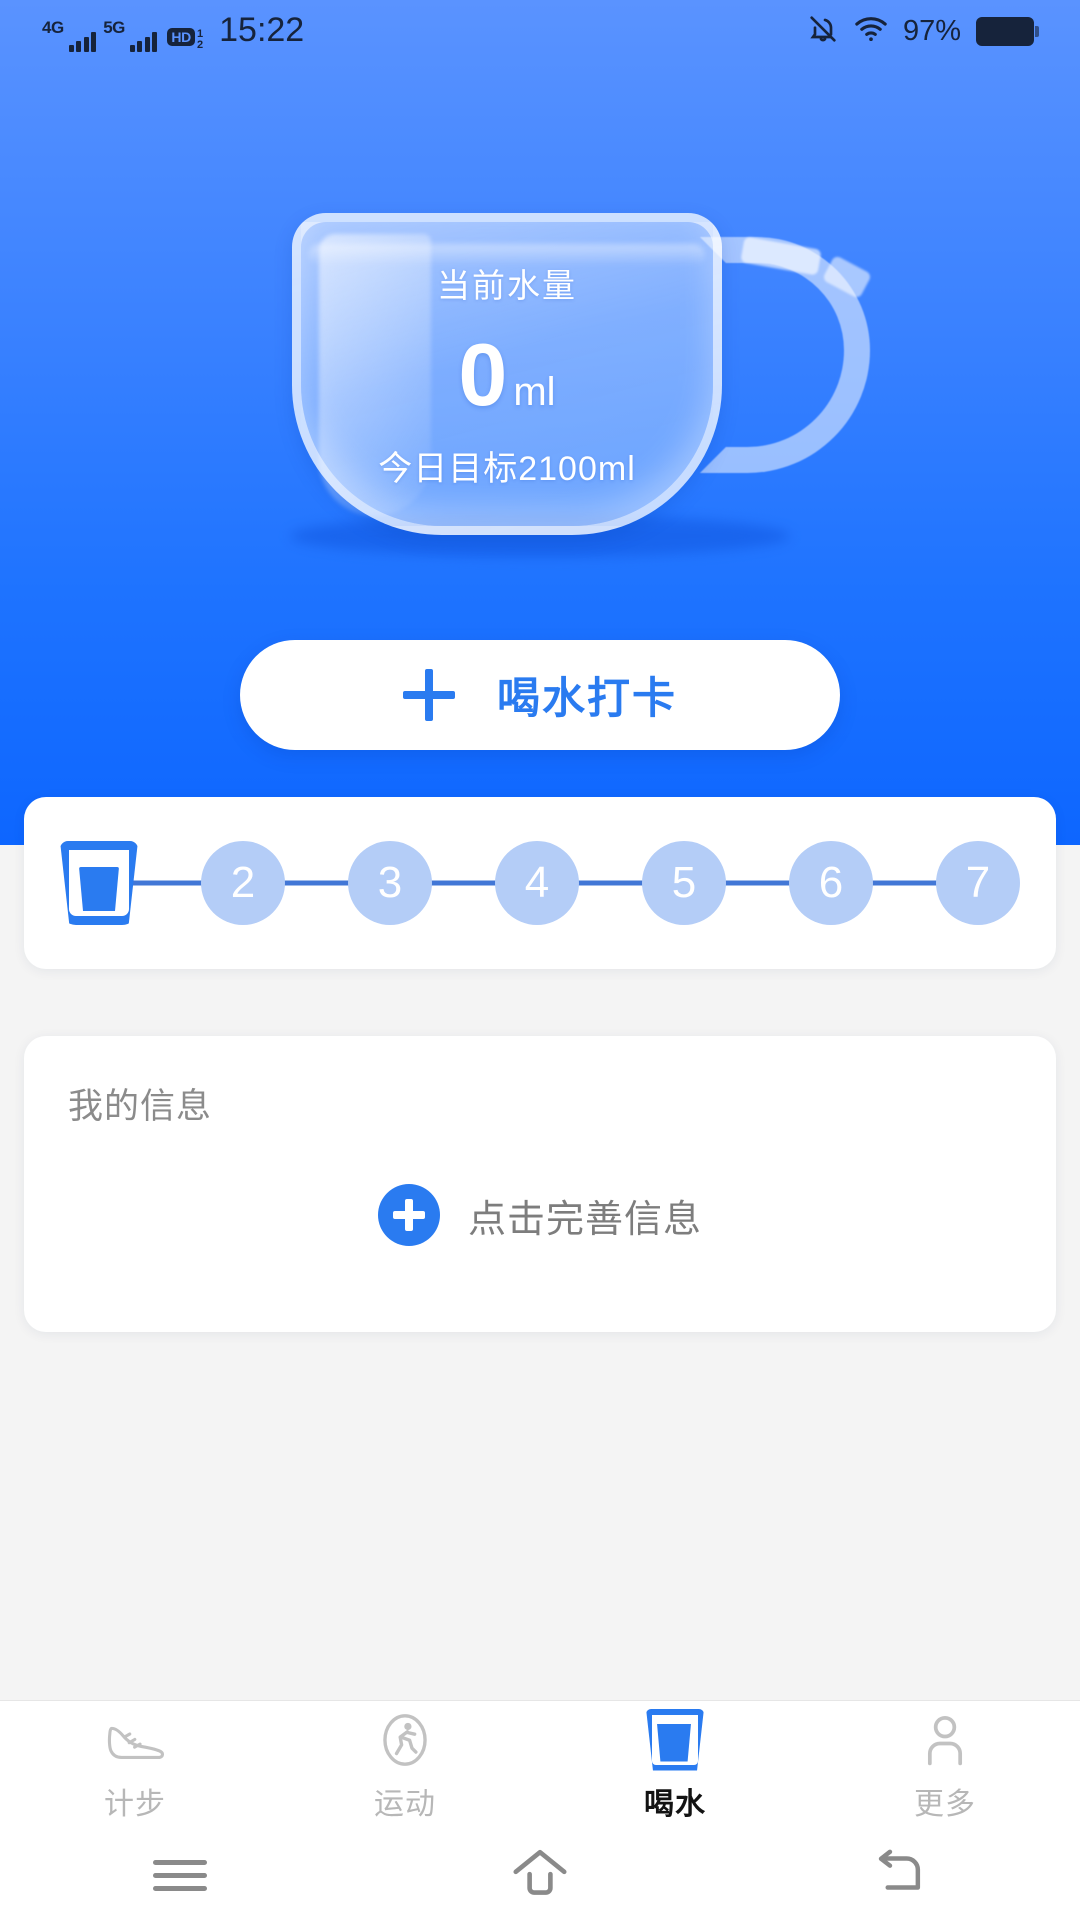 This screenshot has width=1080, height=1920. Describe the element at coordinates (831, 883) in the screenshot. I see `step-dot-6: 6` at that location.